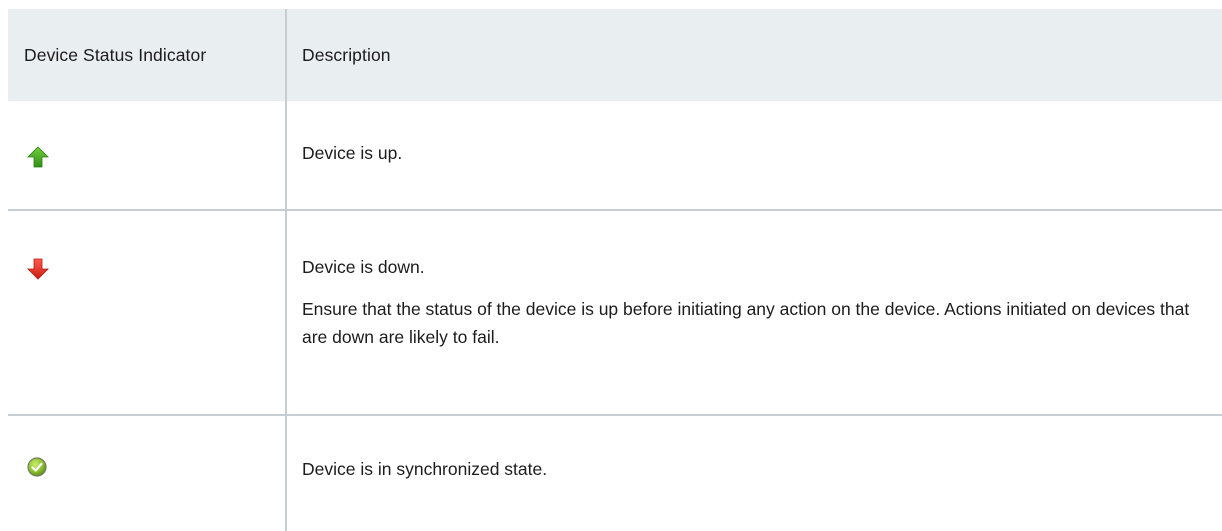  What do you see at coordinates (37, 467) in the screenshot?
I see `green-check-circle-icon` at bounding box center [37, 467].